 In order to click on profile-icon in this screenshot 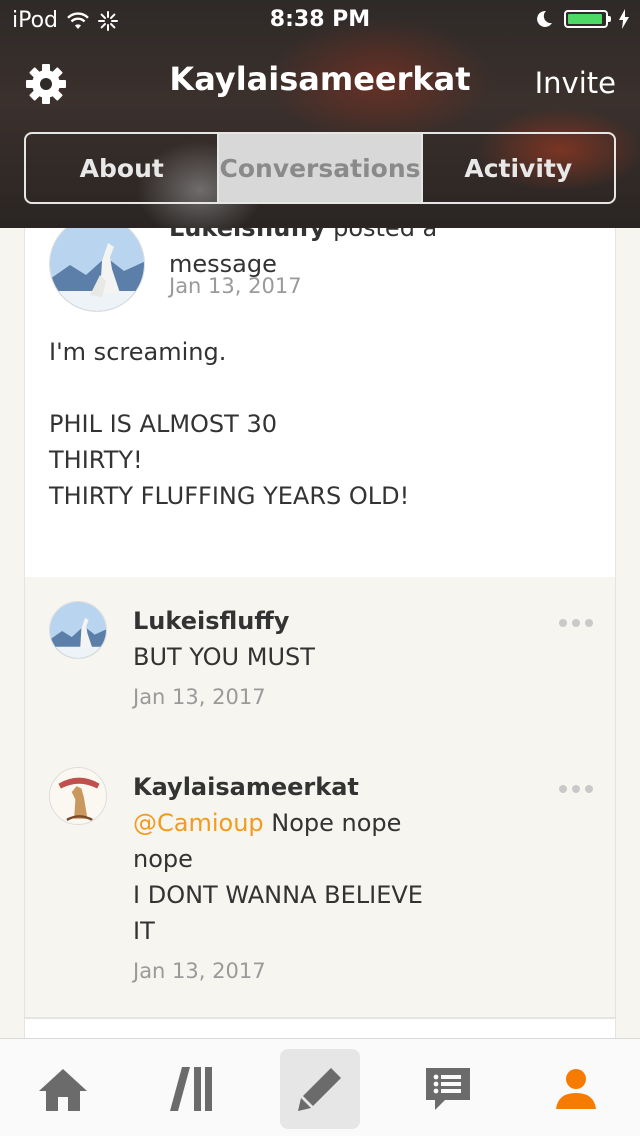, I will do `click(576, 1089)`.